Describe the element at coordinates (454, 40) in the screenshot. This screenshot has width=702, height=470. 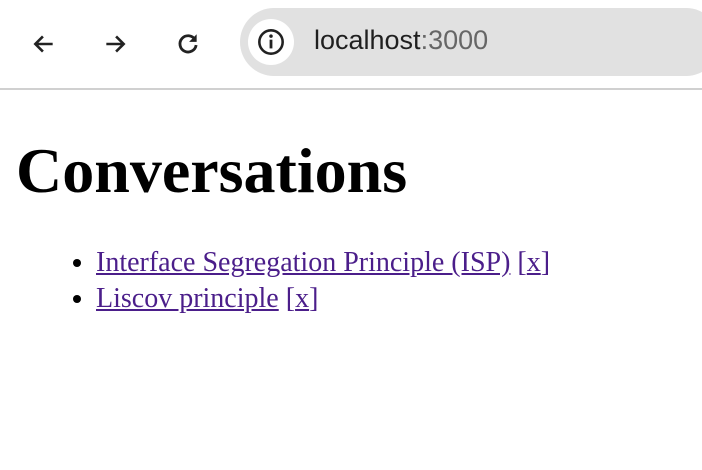
I see `url-port: :3000` at that location.